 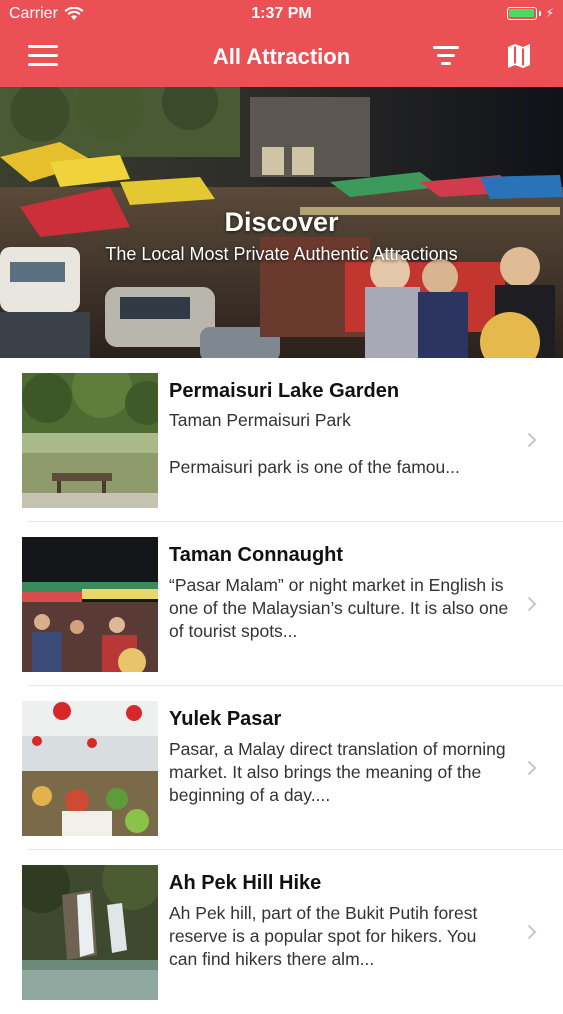 I want to click on charging-bolt-icon: ⚡, so click(x=549, y=13).